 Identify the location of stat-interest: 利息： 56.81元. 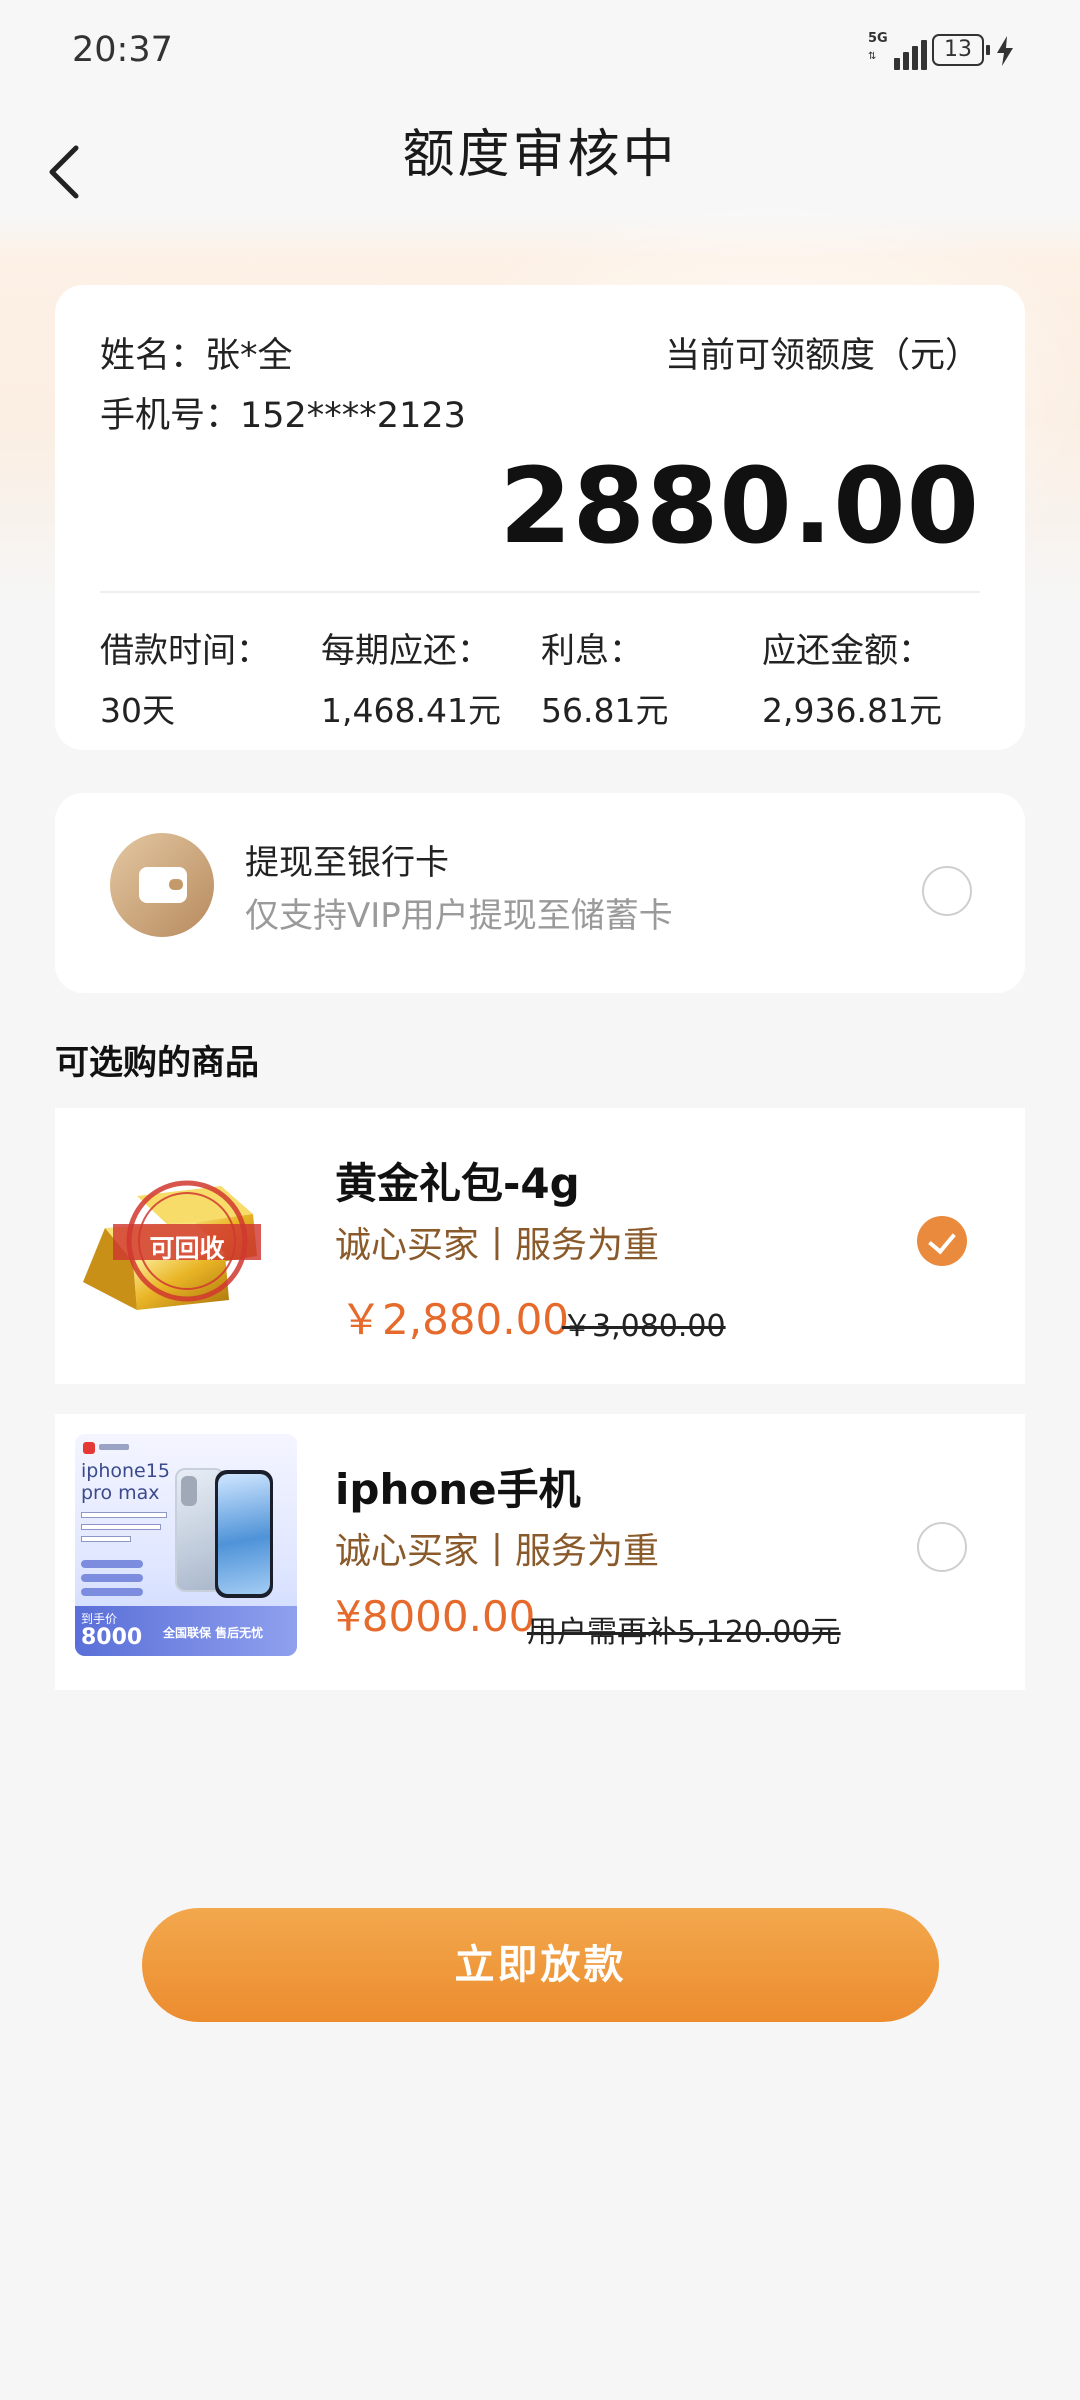
(605, 680).